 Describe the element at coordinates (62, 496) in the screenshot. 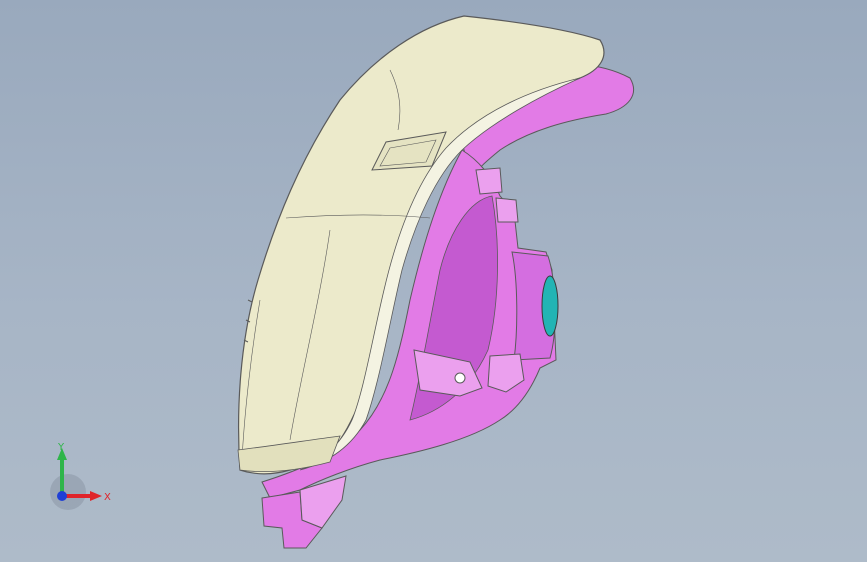

I see `triad-z-axis-icon` at that location.